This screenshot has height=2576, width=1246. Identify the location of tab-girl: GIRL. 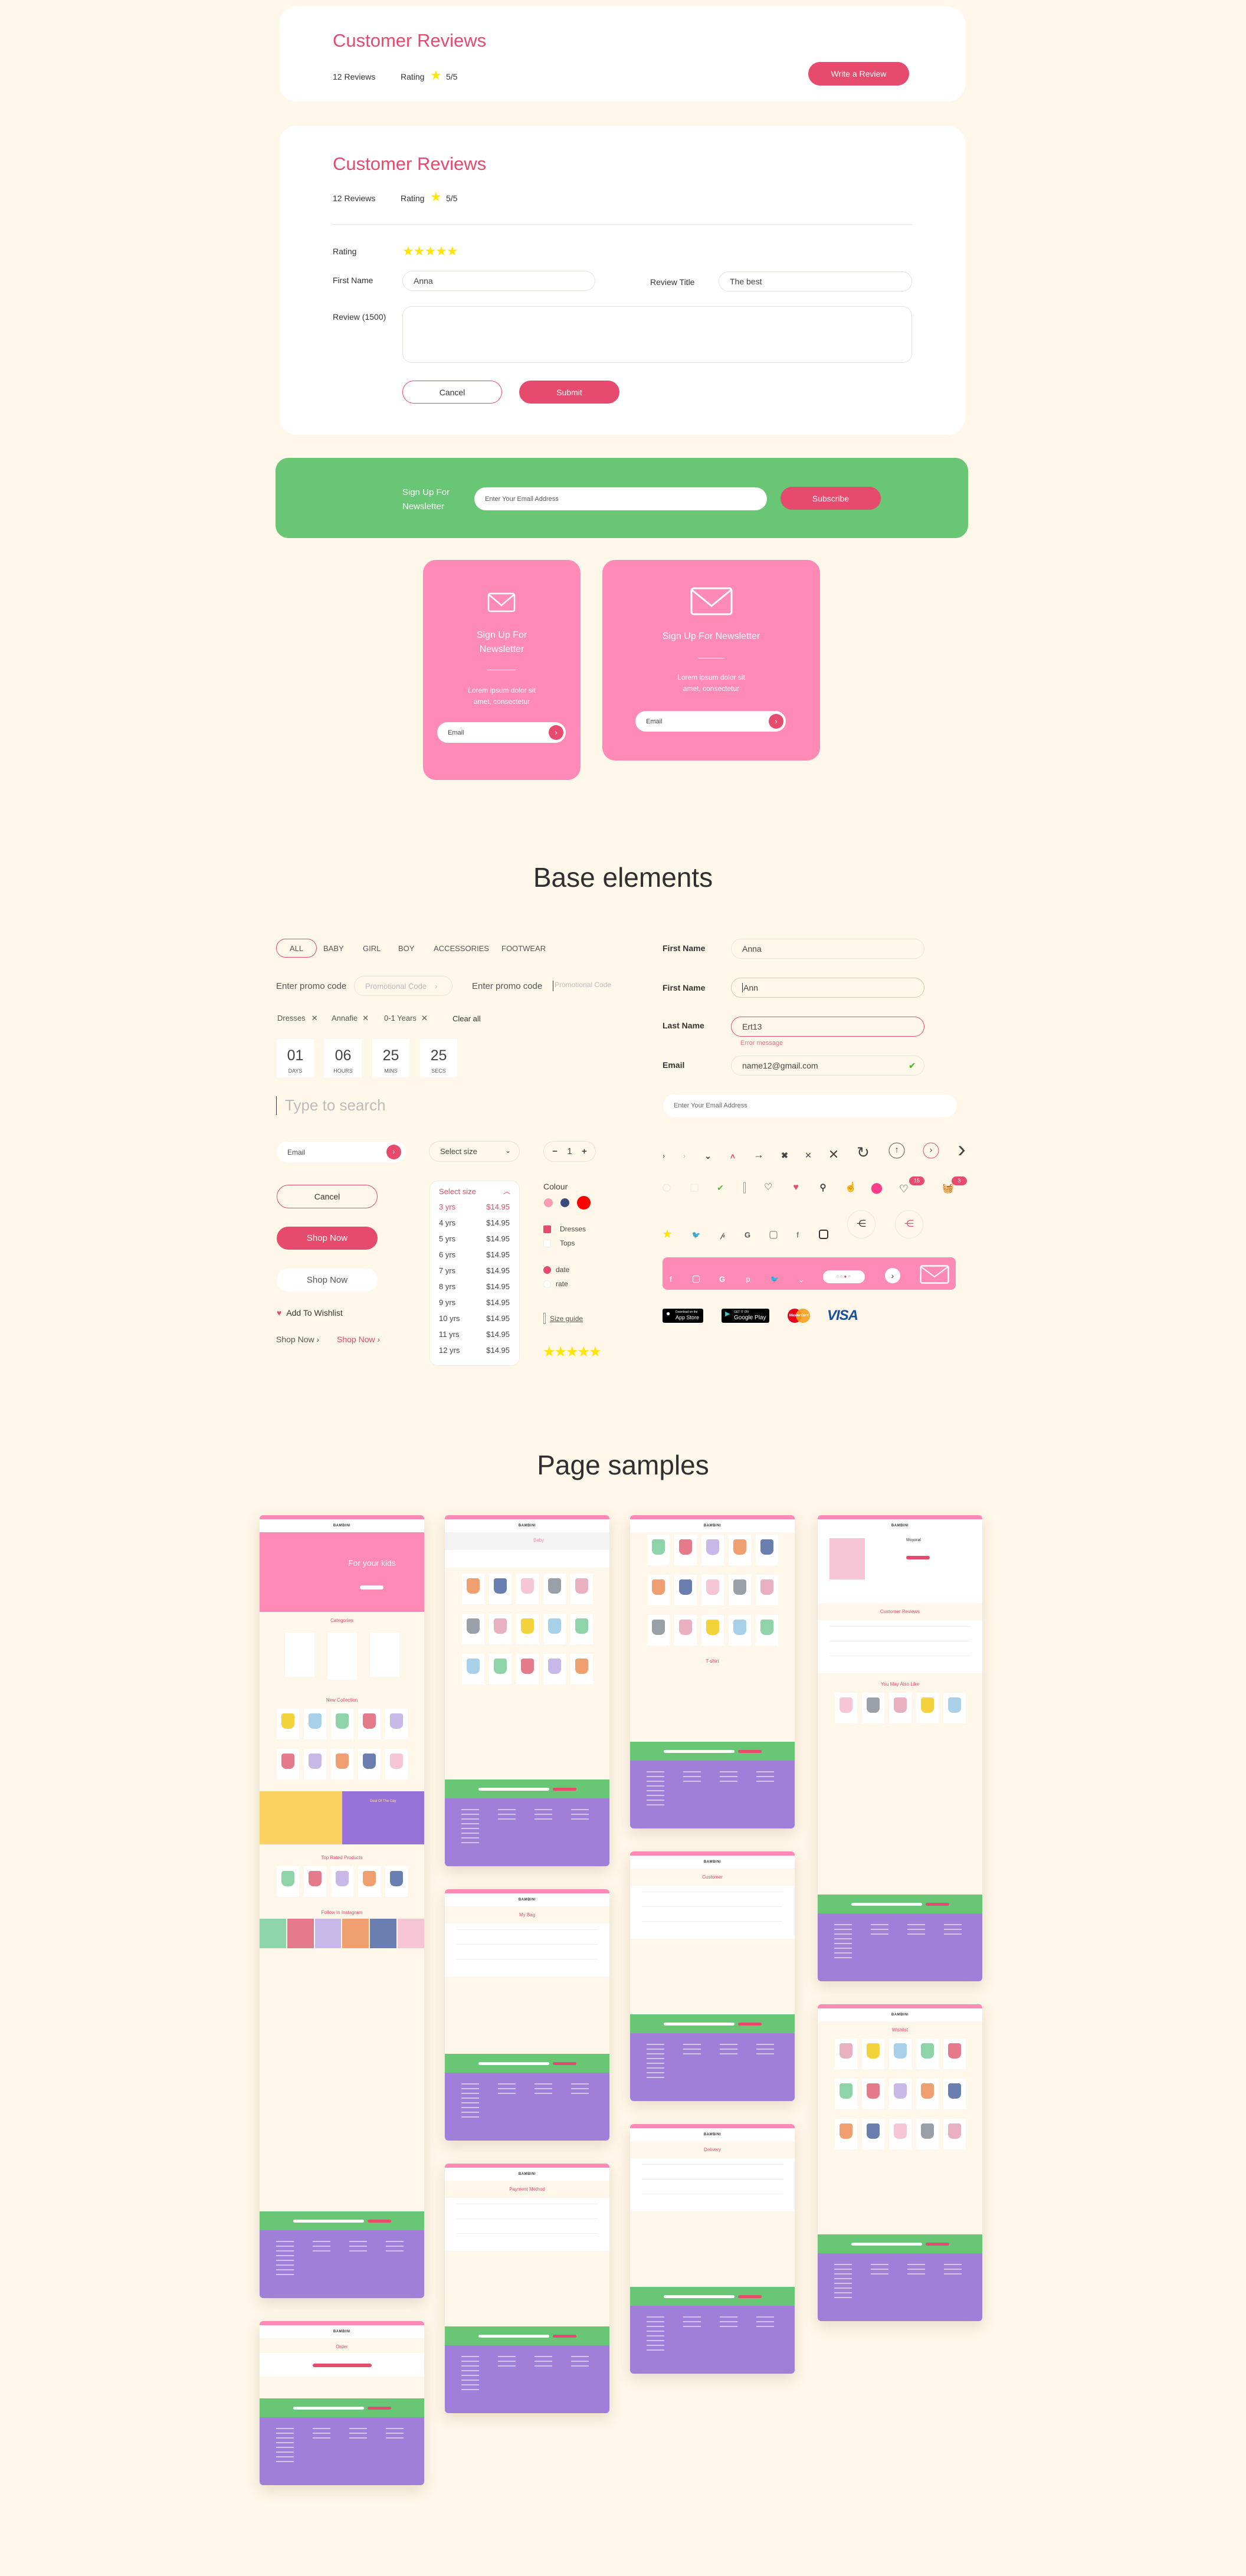
(372, 948).